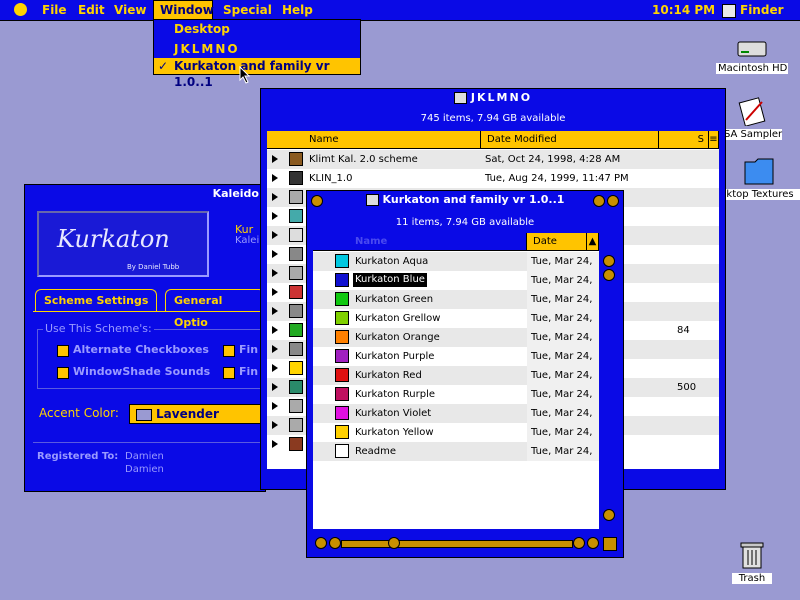 This screenshot has height=600, width=800. Describe the element at coordinates (684, 140) in the screenshot. I see `column-header-size: S` at that location.